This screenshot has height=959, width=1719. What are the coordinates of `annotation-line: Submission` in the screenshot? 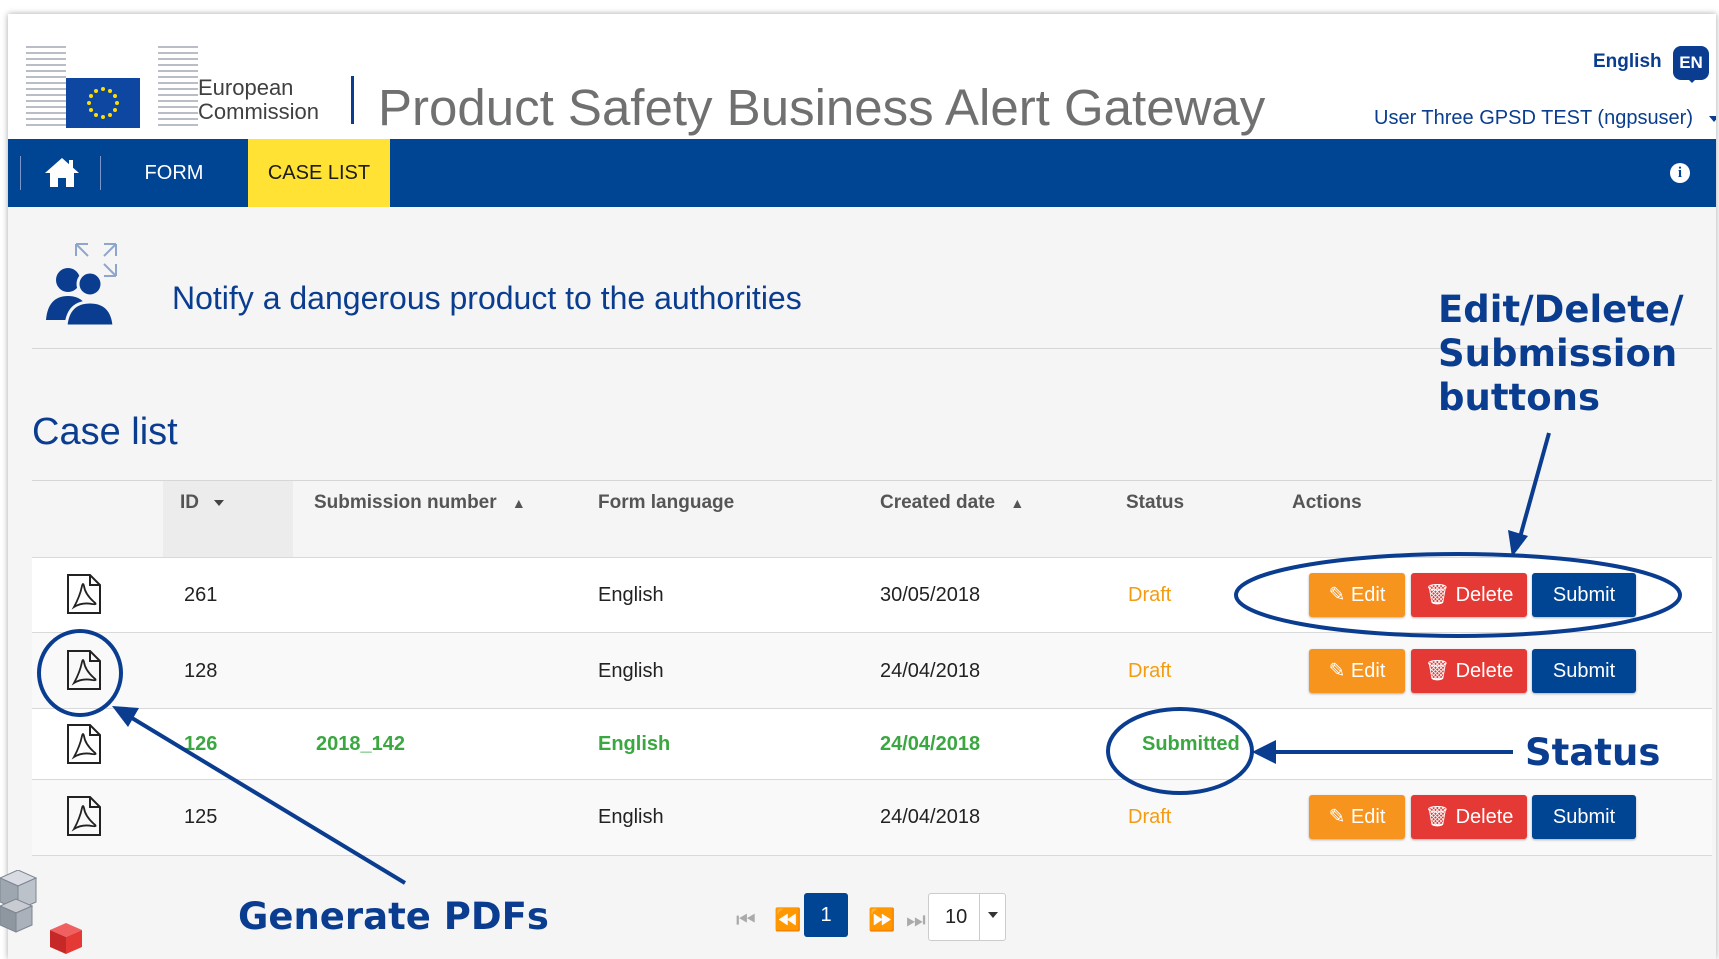 It's located at (1558, 353).